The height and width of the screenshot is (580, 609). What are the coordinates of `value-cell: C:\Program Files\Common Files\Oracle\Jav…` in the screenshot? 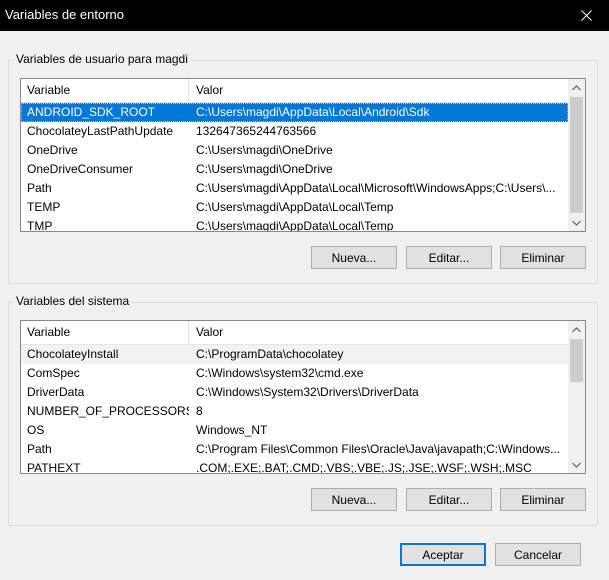 It's located at (378, 449).